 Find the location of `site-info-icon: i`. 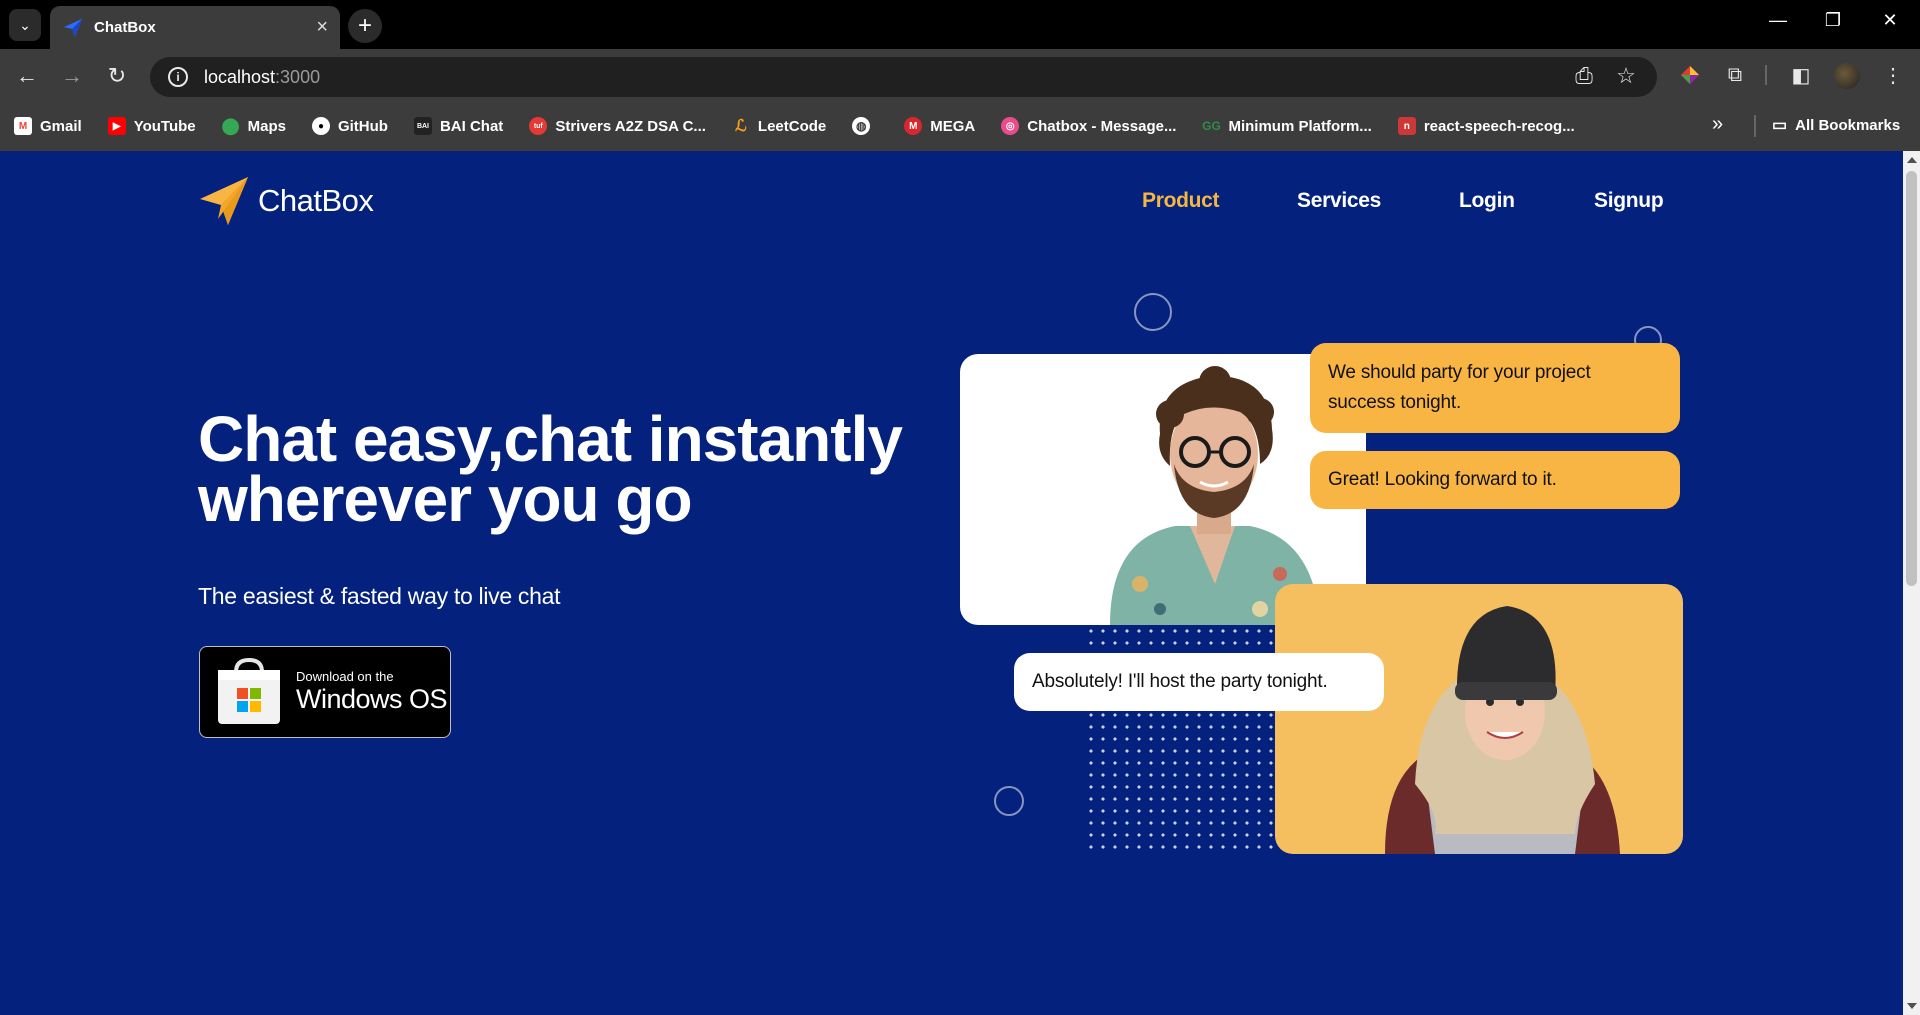

site-info-icon: i is located at coordinates (178, 77).